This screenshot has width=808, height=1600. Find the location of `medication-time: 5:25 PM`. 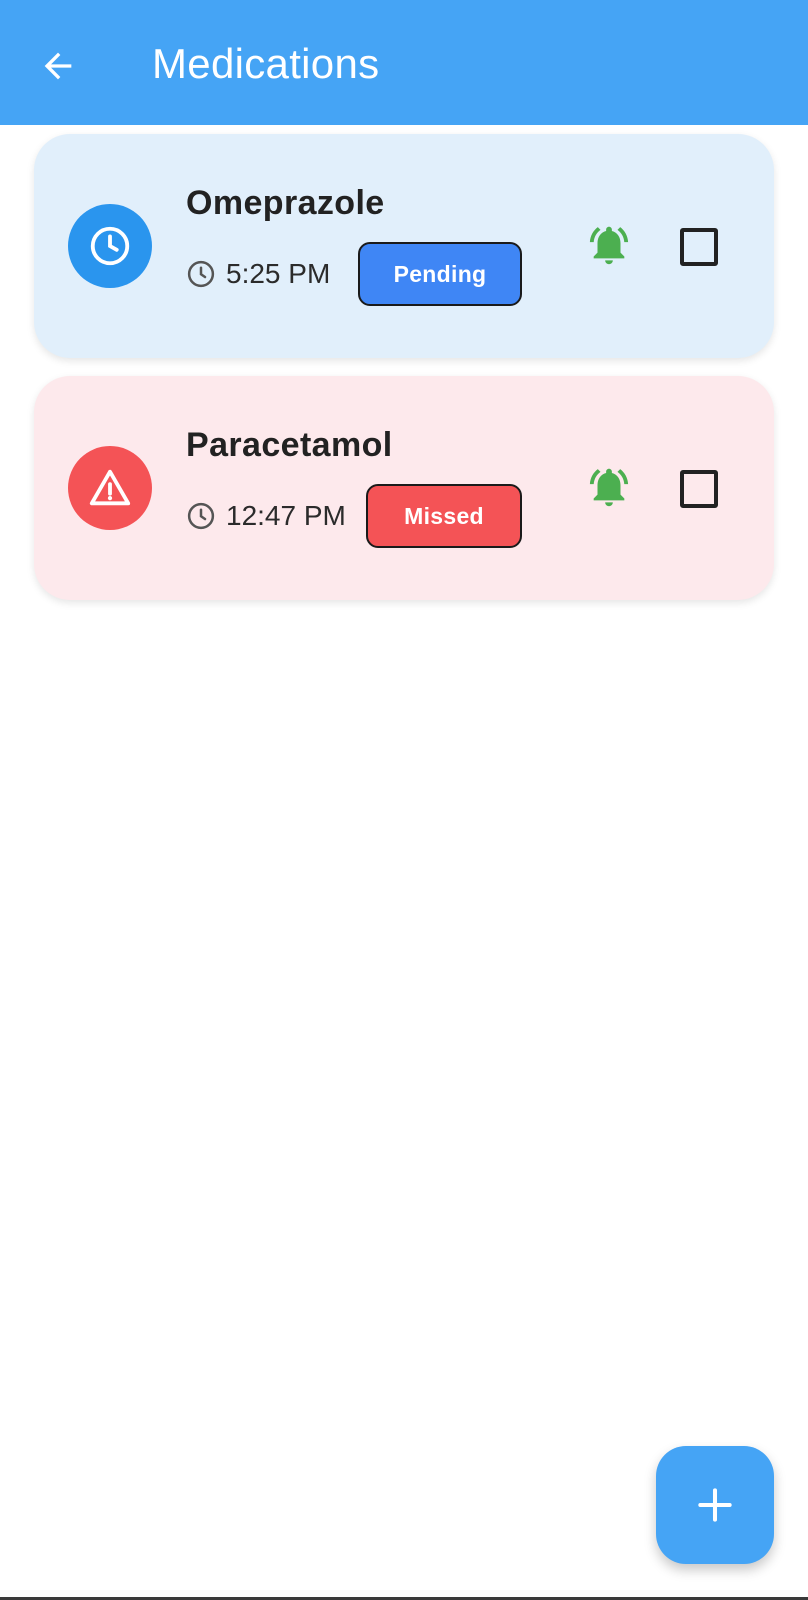

medication-time: 5:25 PM is located at coordinates (278, 273).